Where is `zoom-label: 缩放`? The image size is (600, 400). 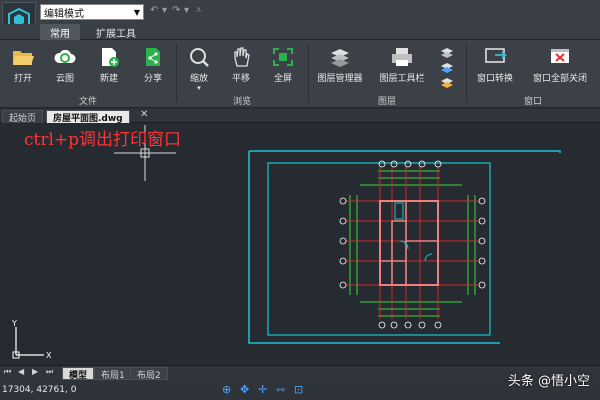
zoom-label: 缩放 is located at coordinates (198, 79).